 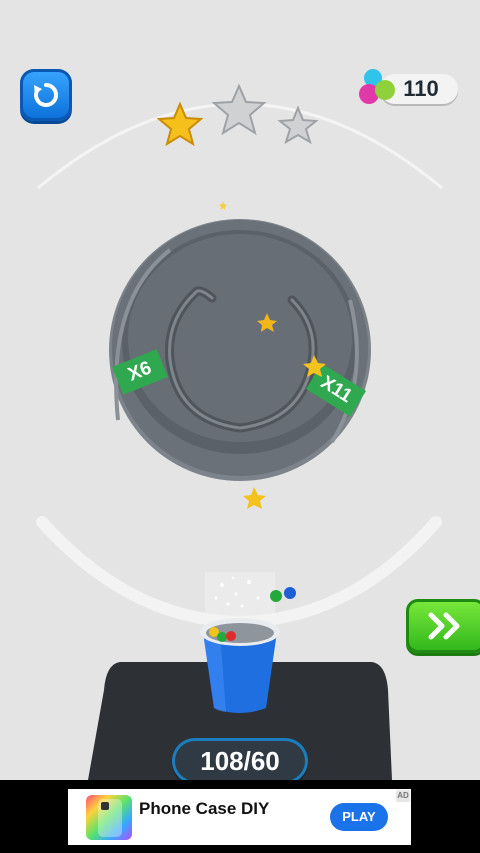 I want to click on coin-count: 110, so click(x=421, y=88).